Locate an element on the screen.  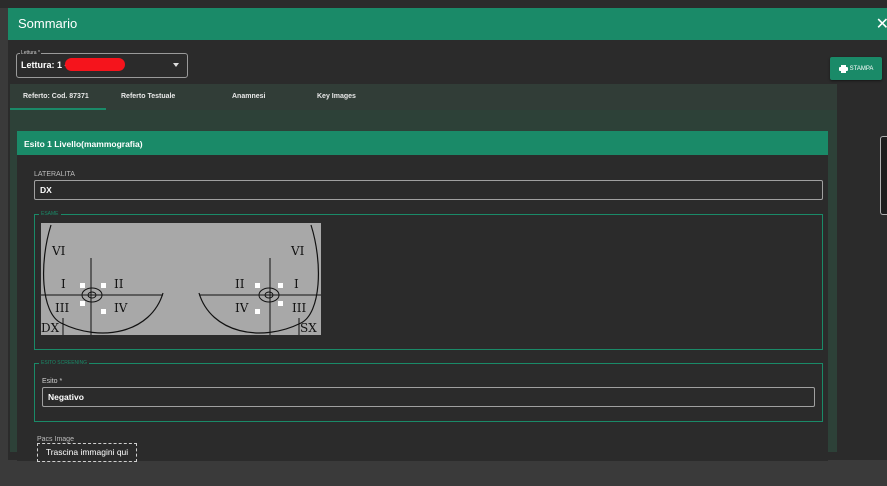
dialog-title: Sommario is located at coordinates (48, 23).